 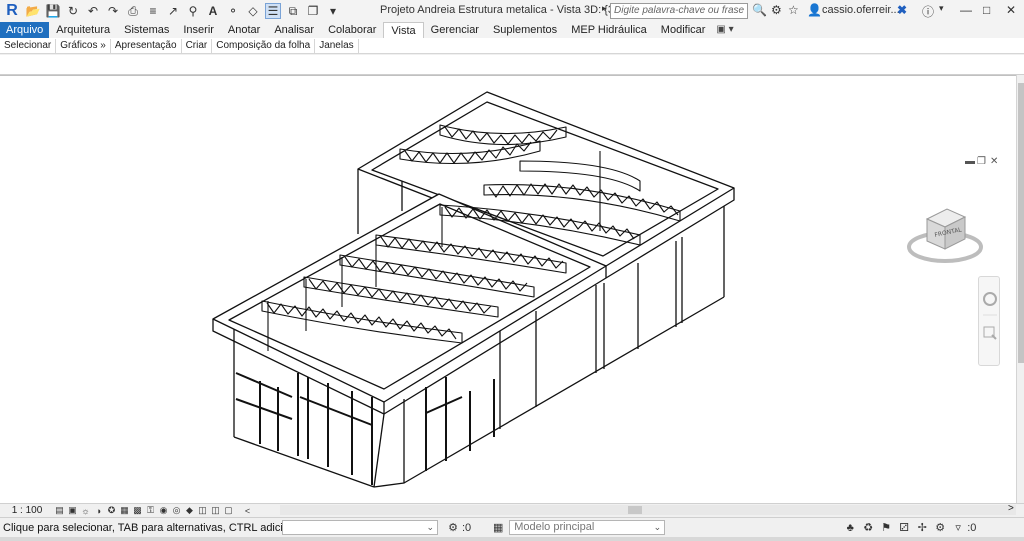 I want to click on customize-qat-icon: ▾, so click(x=333, y=11).